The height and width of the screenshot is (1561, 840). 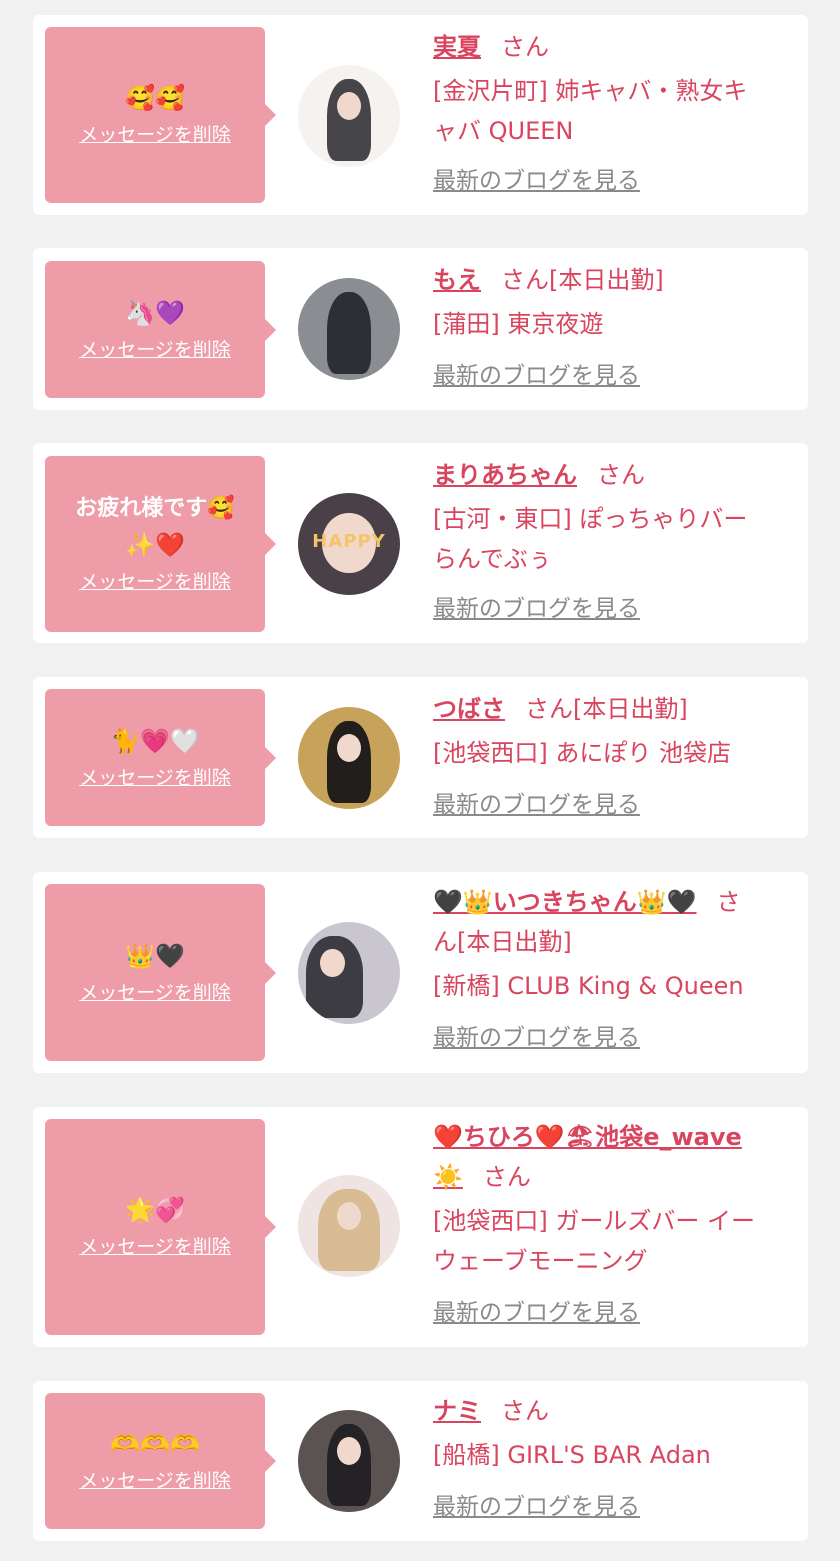 What do you see at coordinates (505, 475) in the screenshot?
I see `cast-name-link: まりあちゃん` at bounding box center [505, 475].